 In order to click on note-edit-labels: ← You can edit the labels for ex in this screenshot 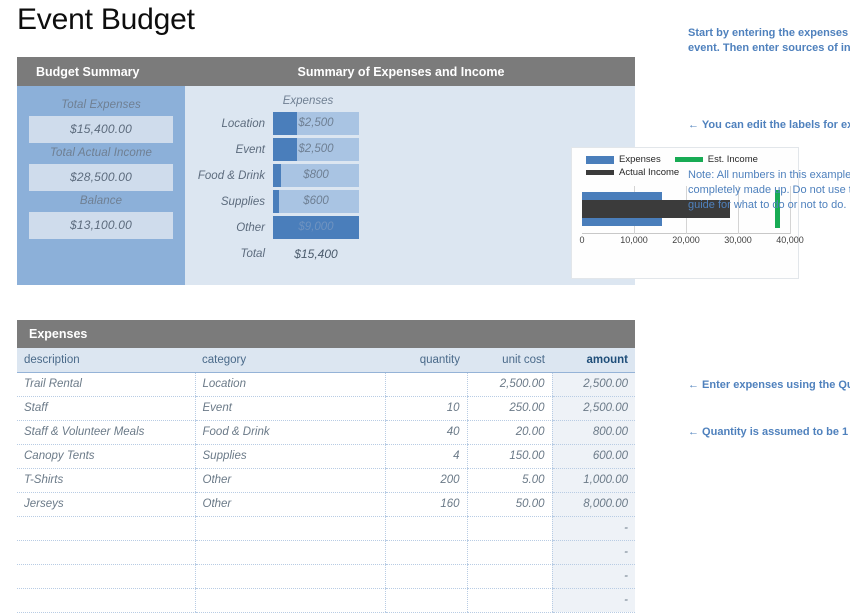, I will do `click(769, 125)`.